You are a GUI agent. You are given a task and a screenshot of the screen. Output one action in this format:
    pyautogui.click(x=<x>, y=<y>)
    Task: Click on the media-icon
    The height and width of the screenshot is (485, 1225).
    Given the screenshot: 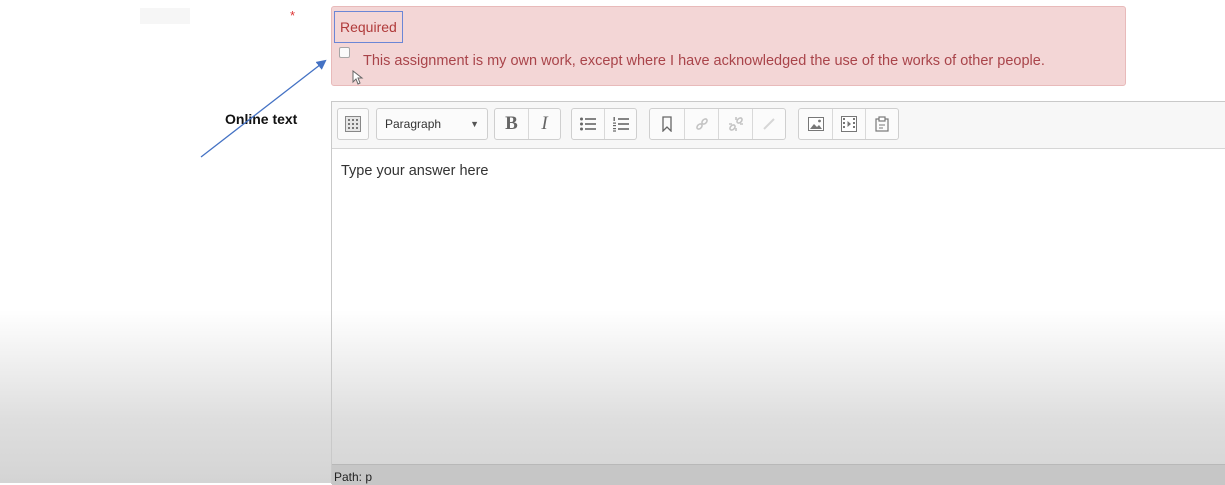 What is the action you would take?
    pyautogui.click(x=849, y=124)
    